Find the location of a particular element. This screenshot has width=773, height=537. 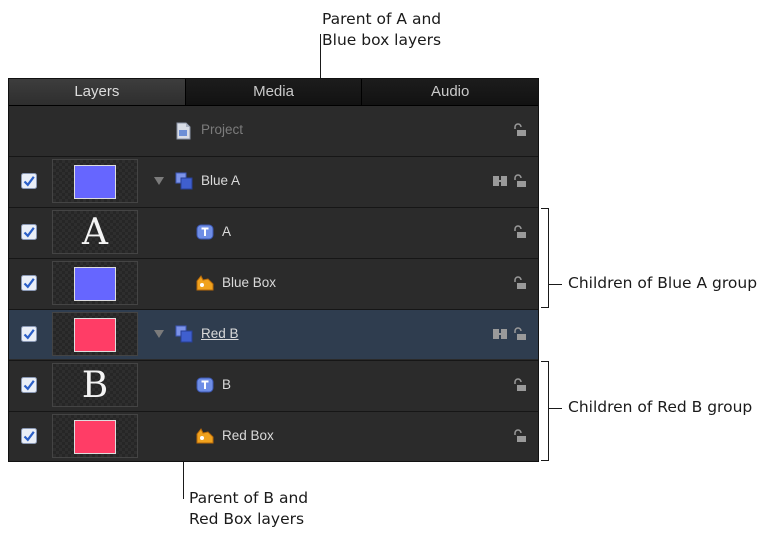

callout-parent-b: Parent of B and Red Box layers is located at coordinates (248, 509).